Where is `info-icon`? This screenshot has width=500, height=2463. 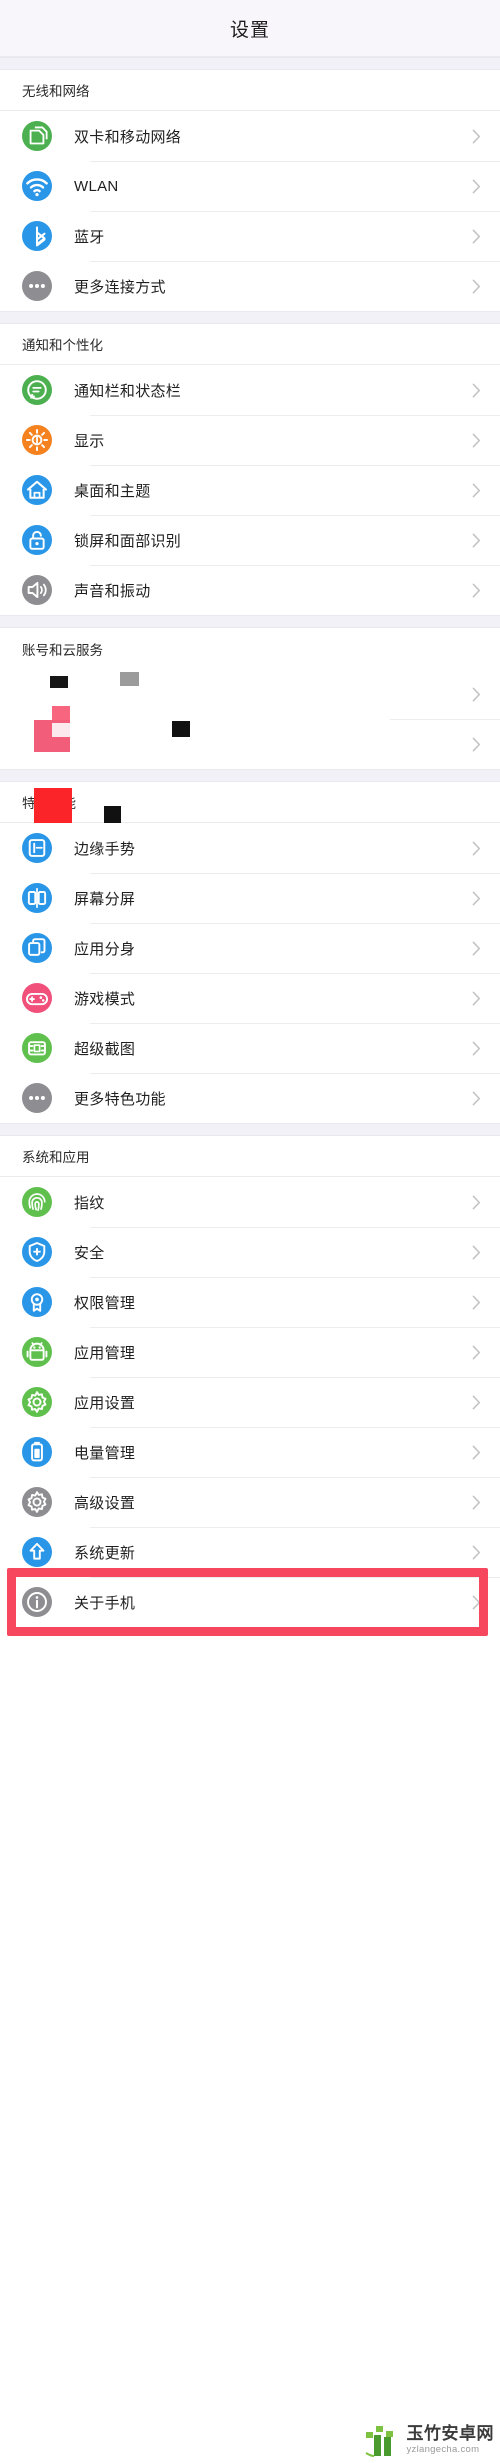 info-icon is located at coordinates (37, 1602).